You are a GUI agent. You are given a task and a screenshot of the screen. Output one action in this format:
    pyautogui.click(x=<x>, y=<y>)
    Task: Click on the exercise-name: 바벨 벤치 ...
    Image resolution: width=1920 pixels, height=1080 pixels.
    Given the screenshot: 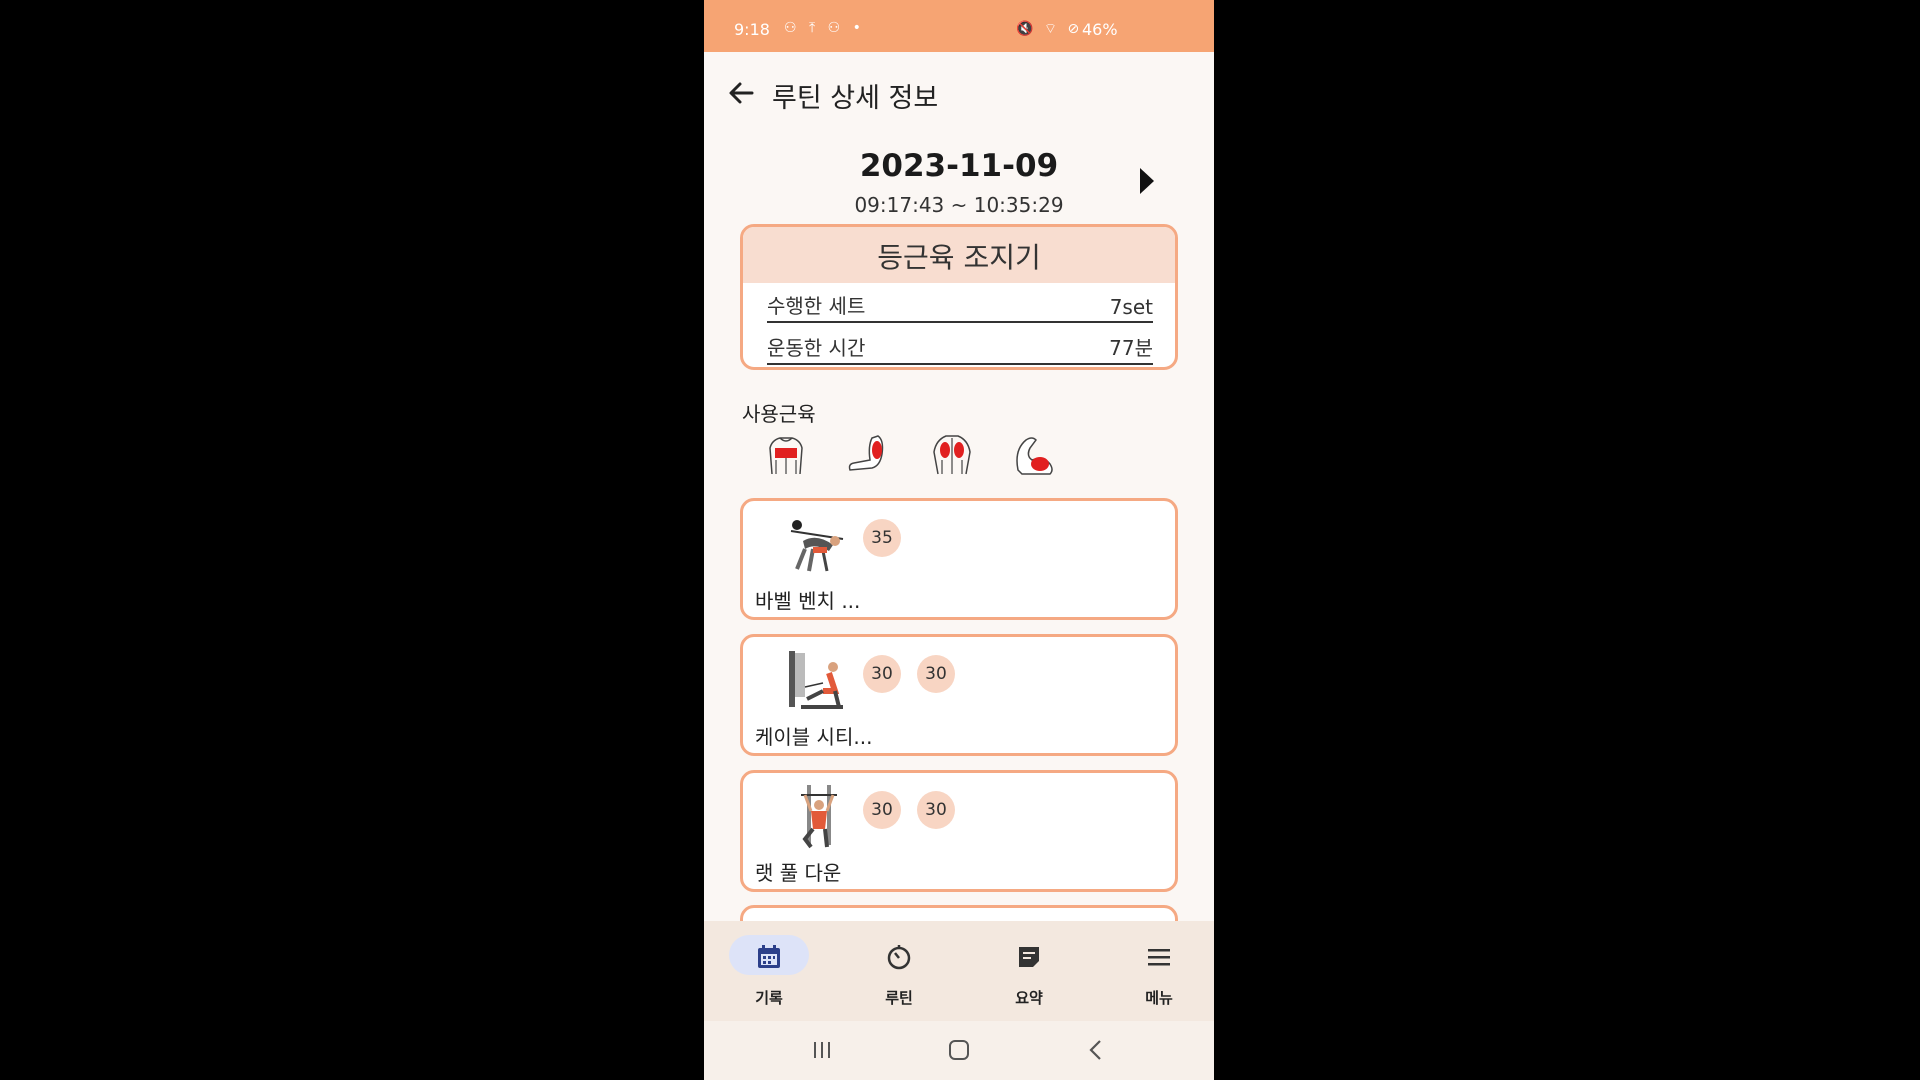 What is the action you would take?
    pyautogui.click(x=808, y=601)
    